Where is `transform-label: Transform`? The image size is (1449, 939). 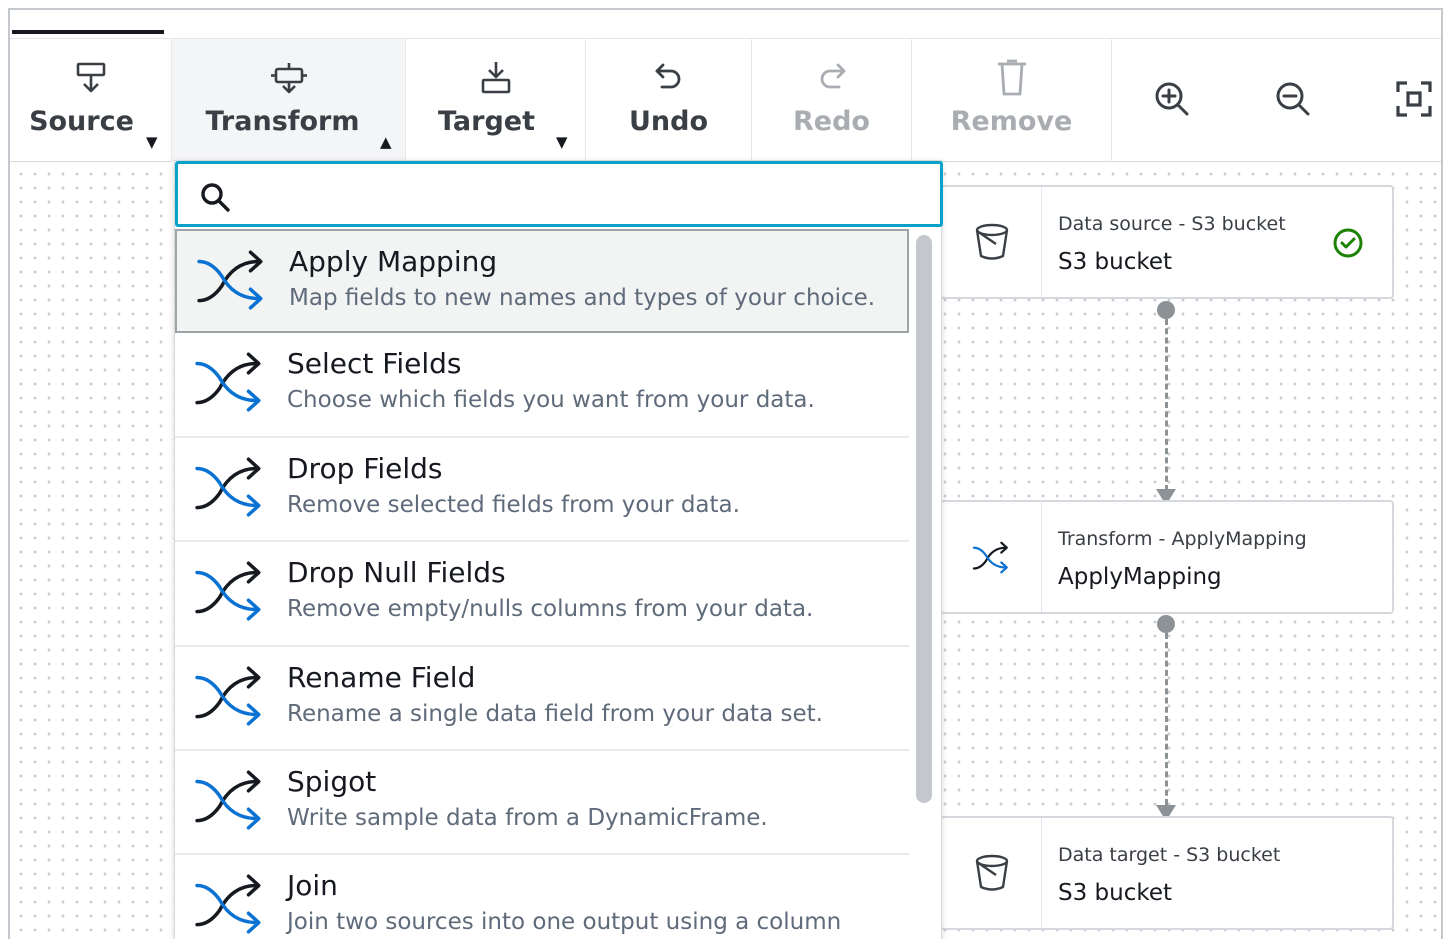
transform-label: Transform is located at coordinates (282, 121).